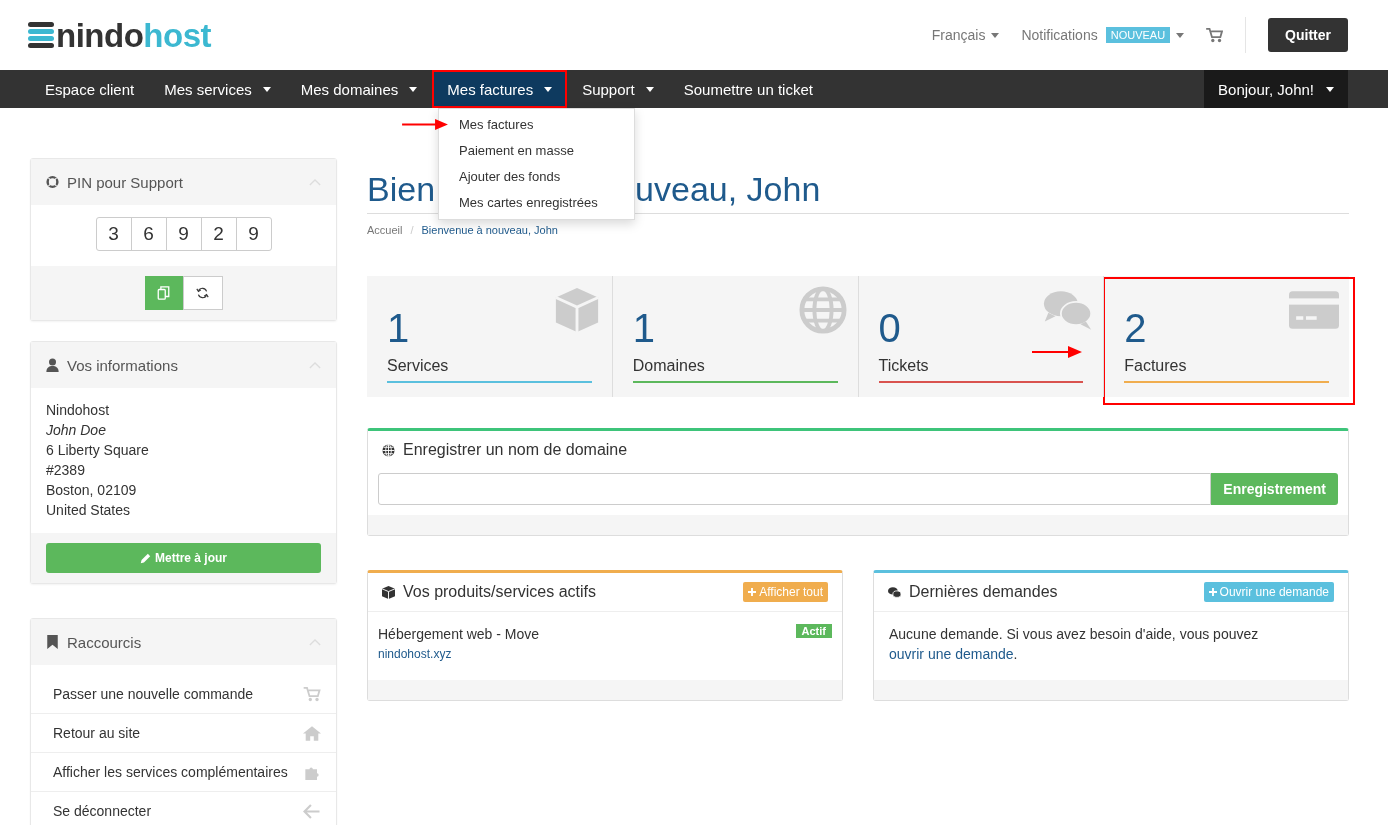  Describe the element at coordinates (123, 365) in the screenshot. I see `panel-title: Vos informations` at that location.